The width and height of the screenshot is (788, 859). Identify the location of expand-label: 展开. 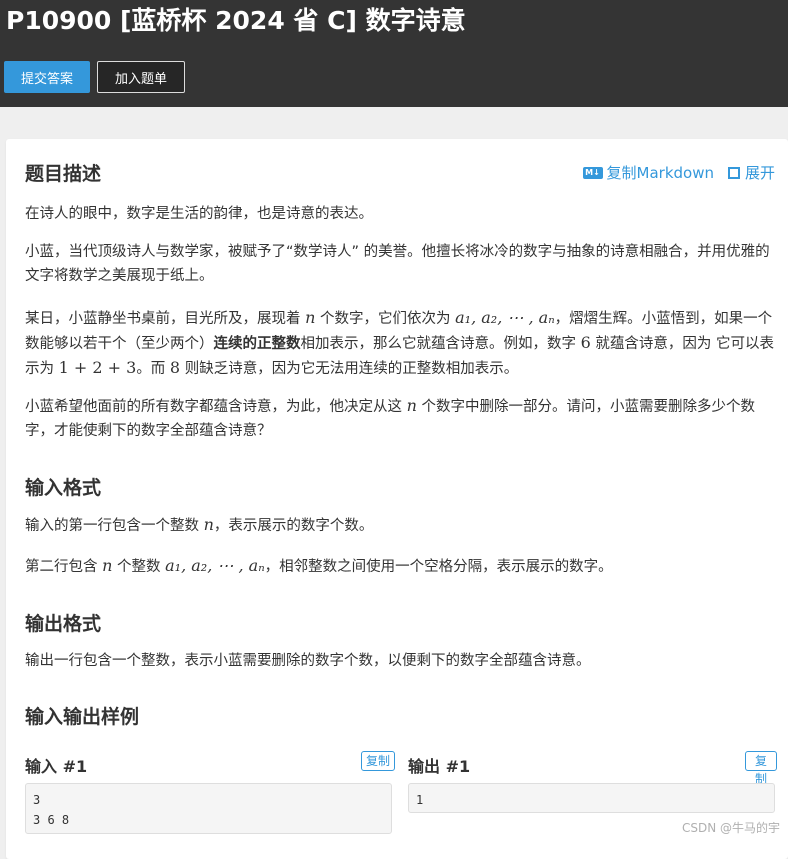
(759, 173).